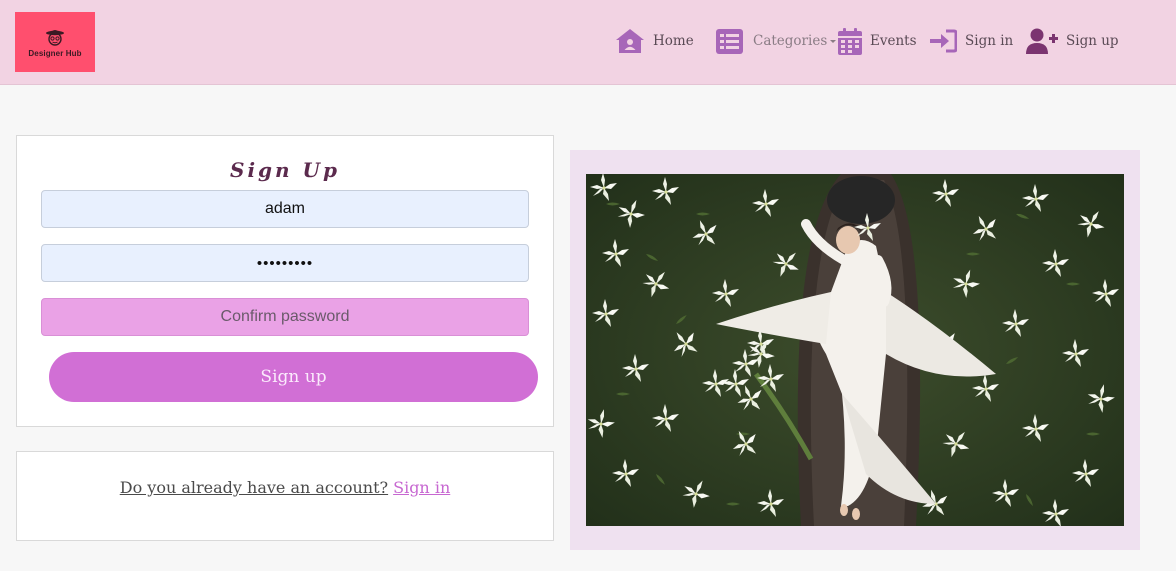  What do you see at coordinates (293, 377) in the screenshot?
I see `sign-up-button: Sign up` at bounding box center [293, 377].